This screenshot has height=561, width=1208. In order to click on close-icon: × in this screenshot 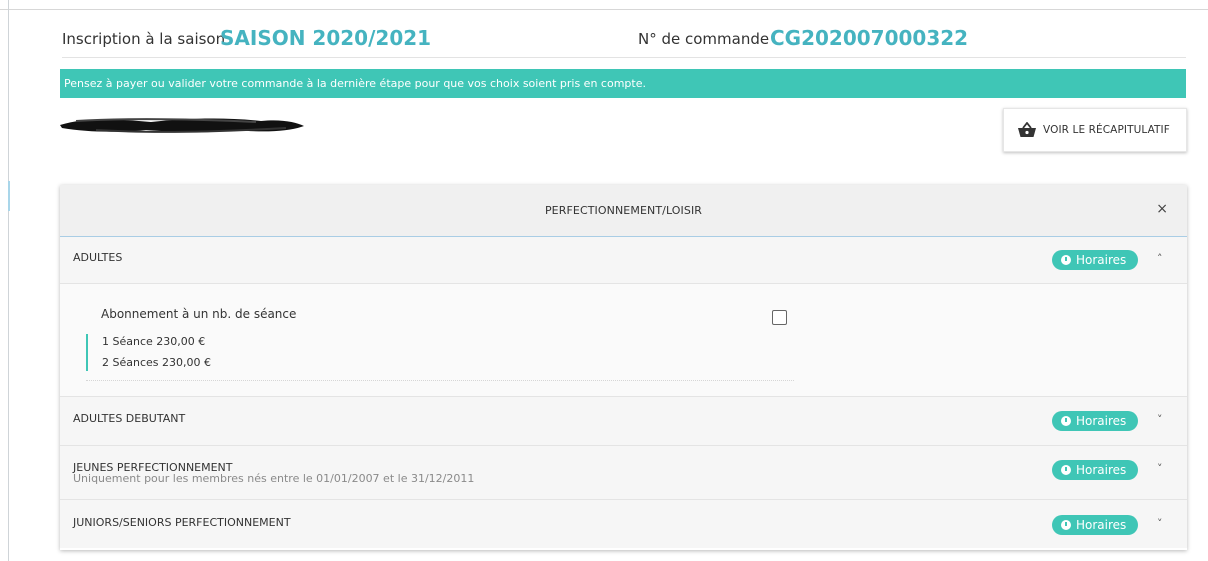, I will do `click(1162, 209)`.